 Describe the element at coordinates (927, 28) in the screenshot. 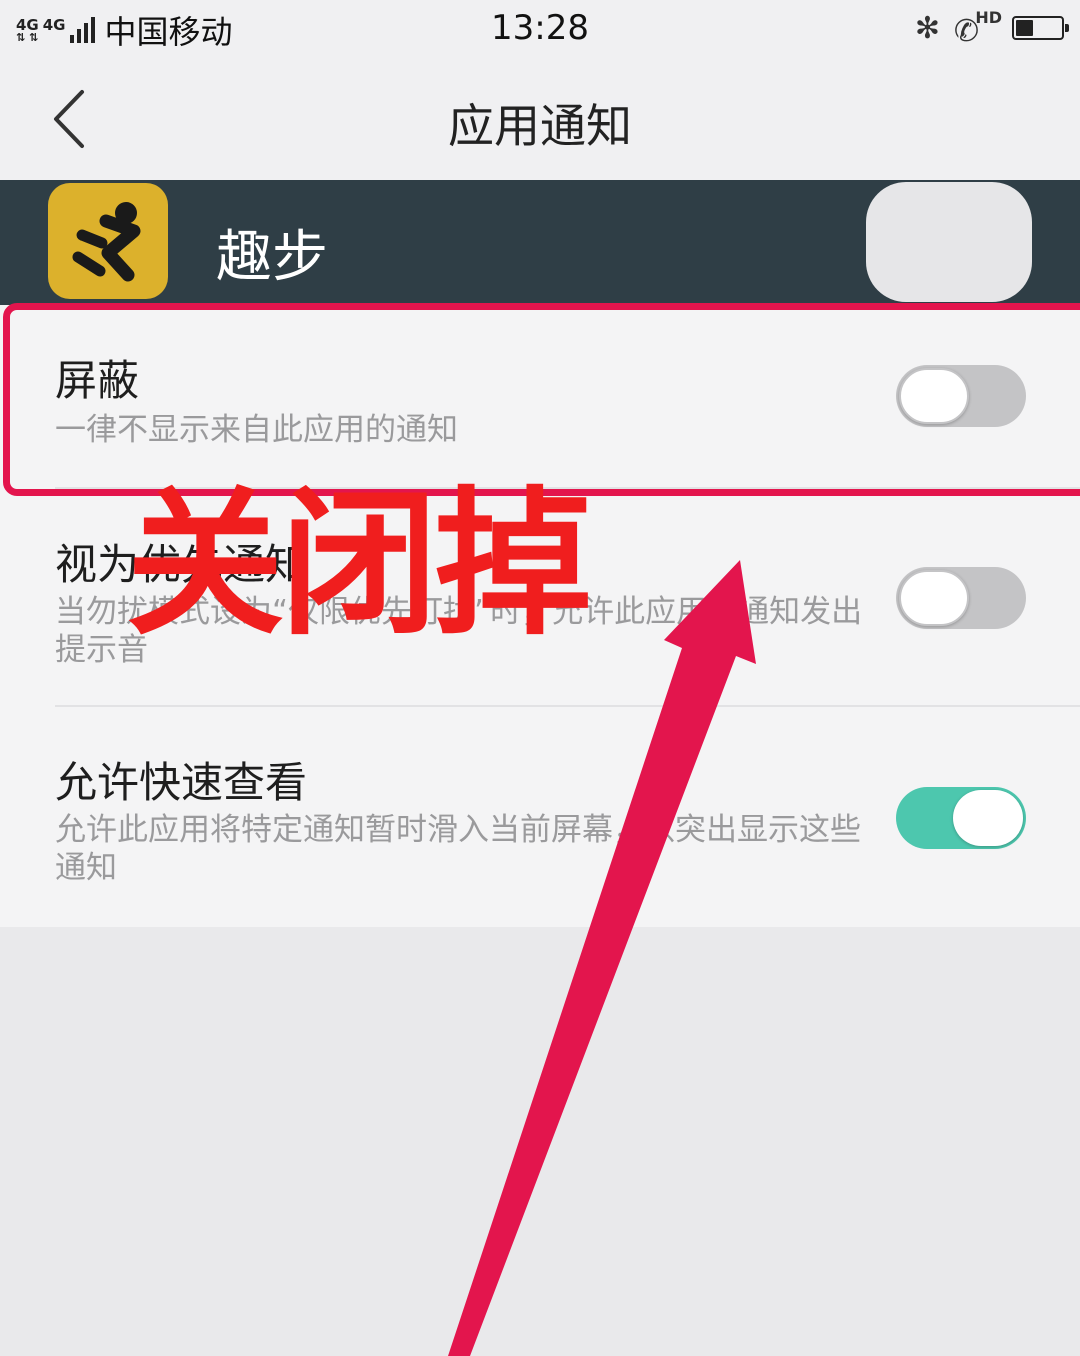

I see `bluetooth-icon: ✻` at that location.